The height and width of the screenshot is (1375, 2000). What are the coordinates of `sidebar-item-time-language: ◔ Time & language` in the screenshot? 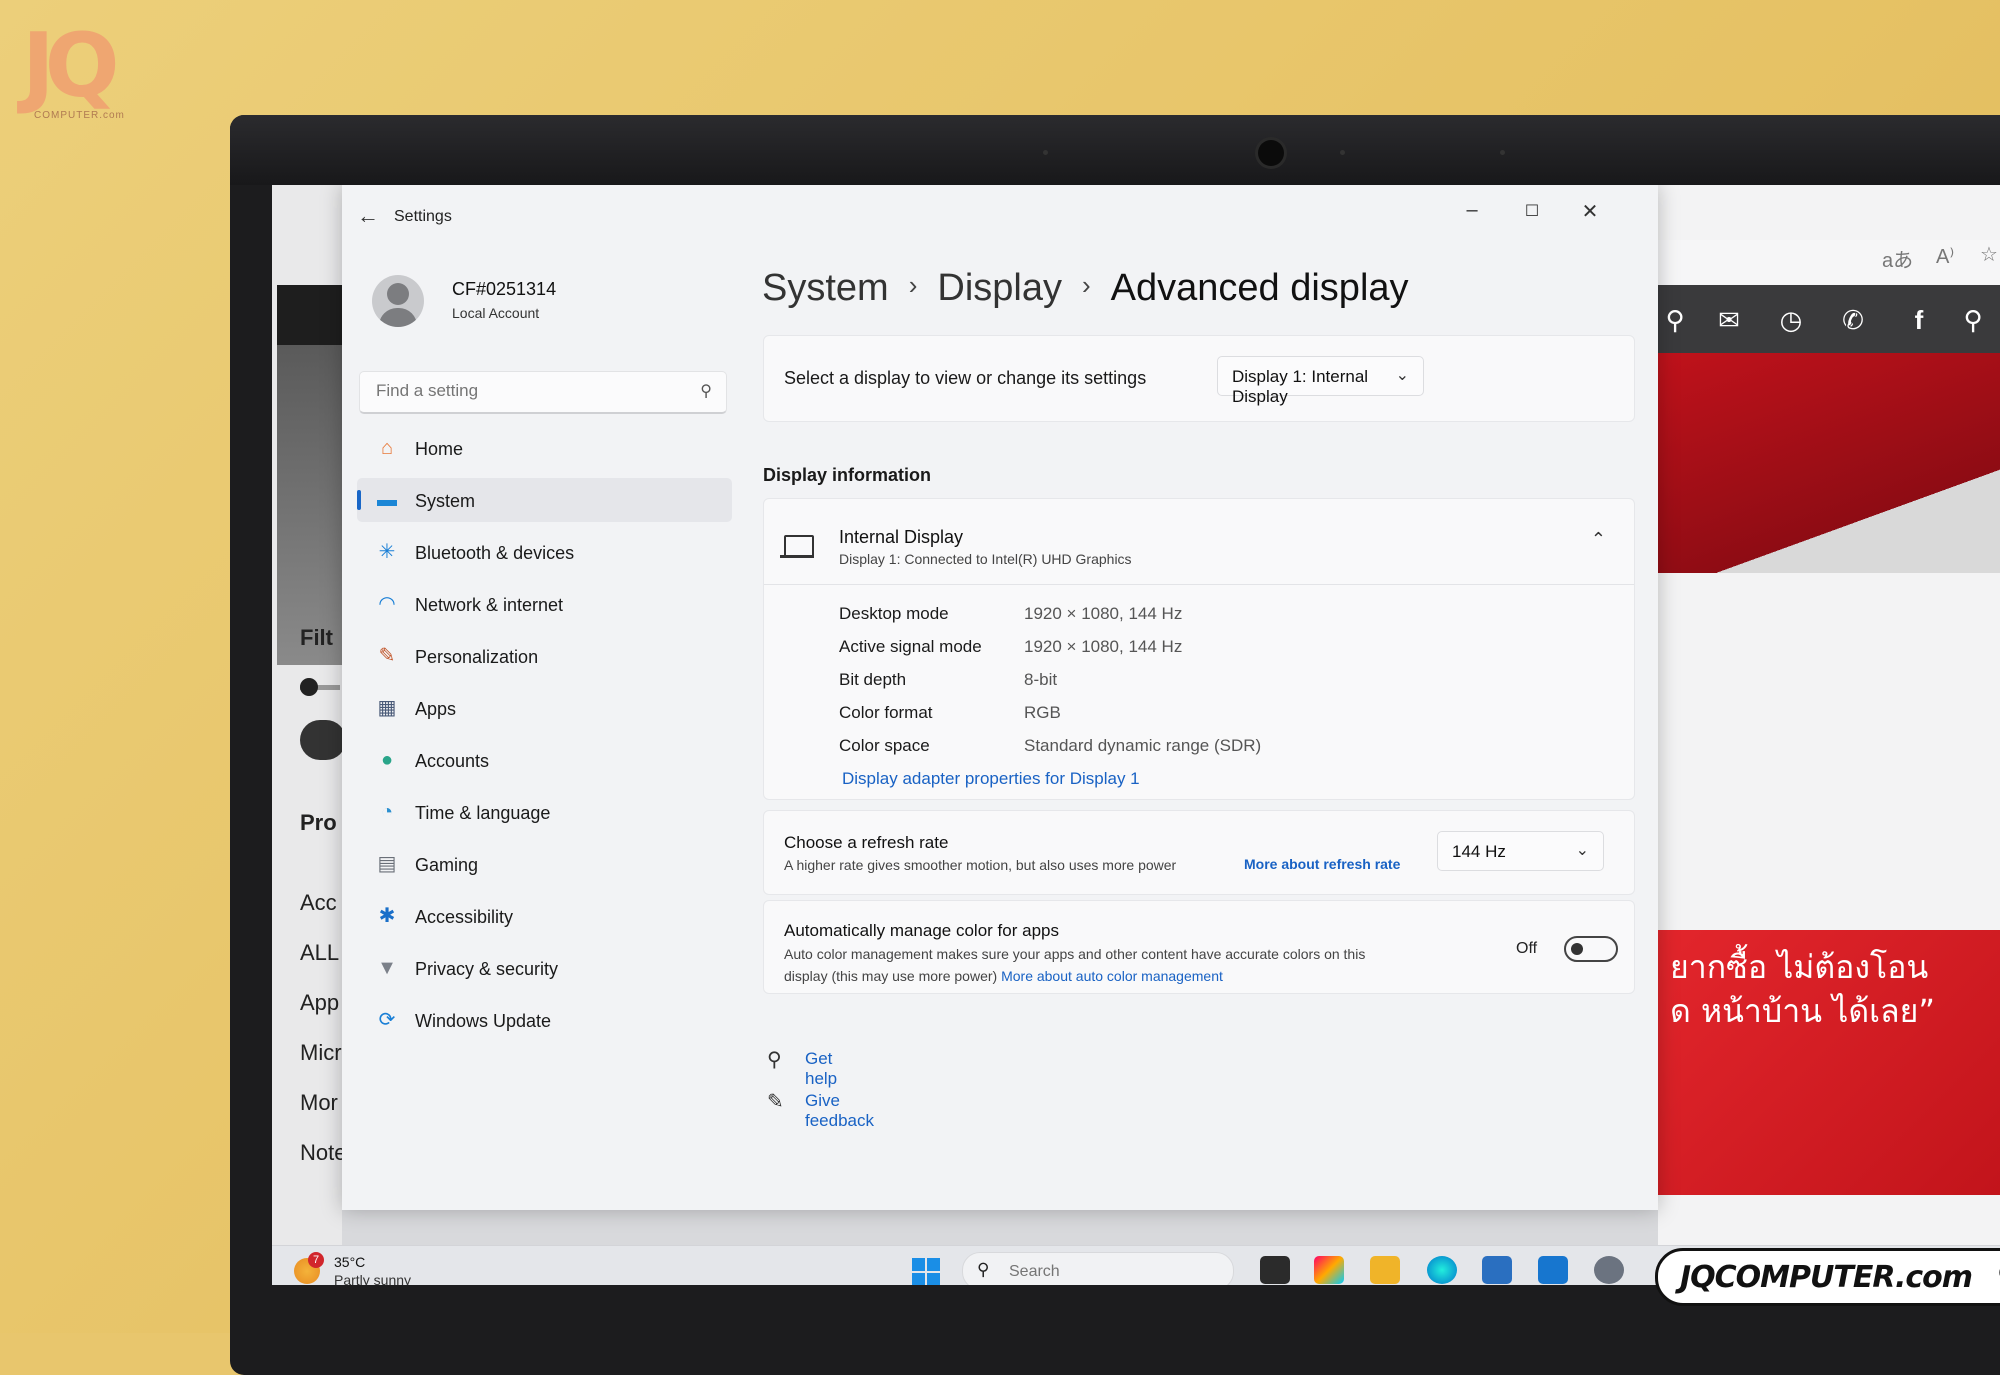 It's located at (544, 812).